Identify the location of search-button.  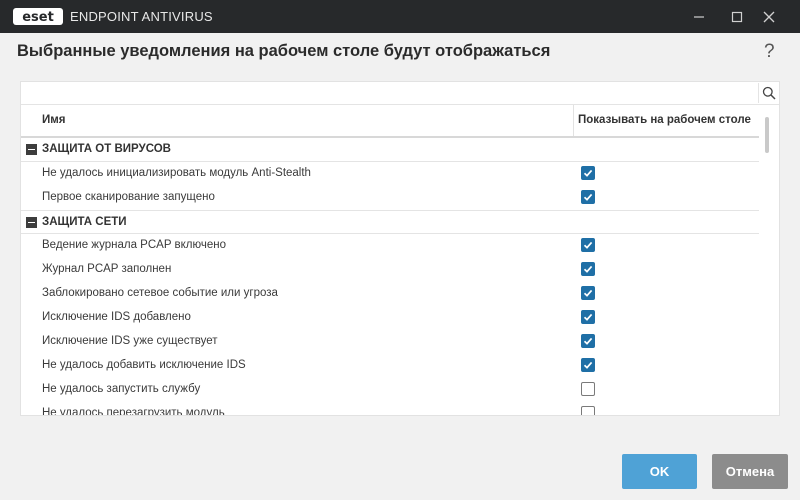
(768, 93).